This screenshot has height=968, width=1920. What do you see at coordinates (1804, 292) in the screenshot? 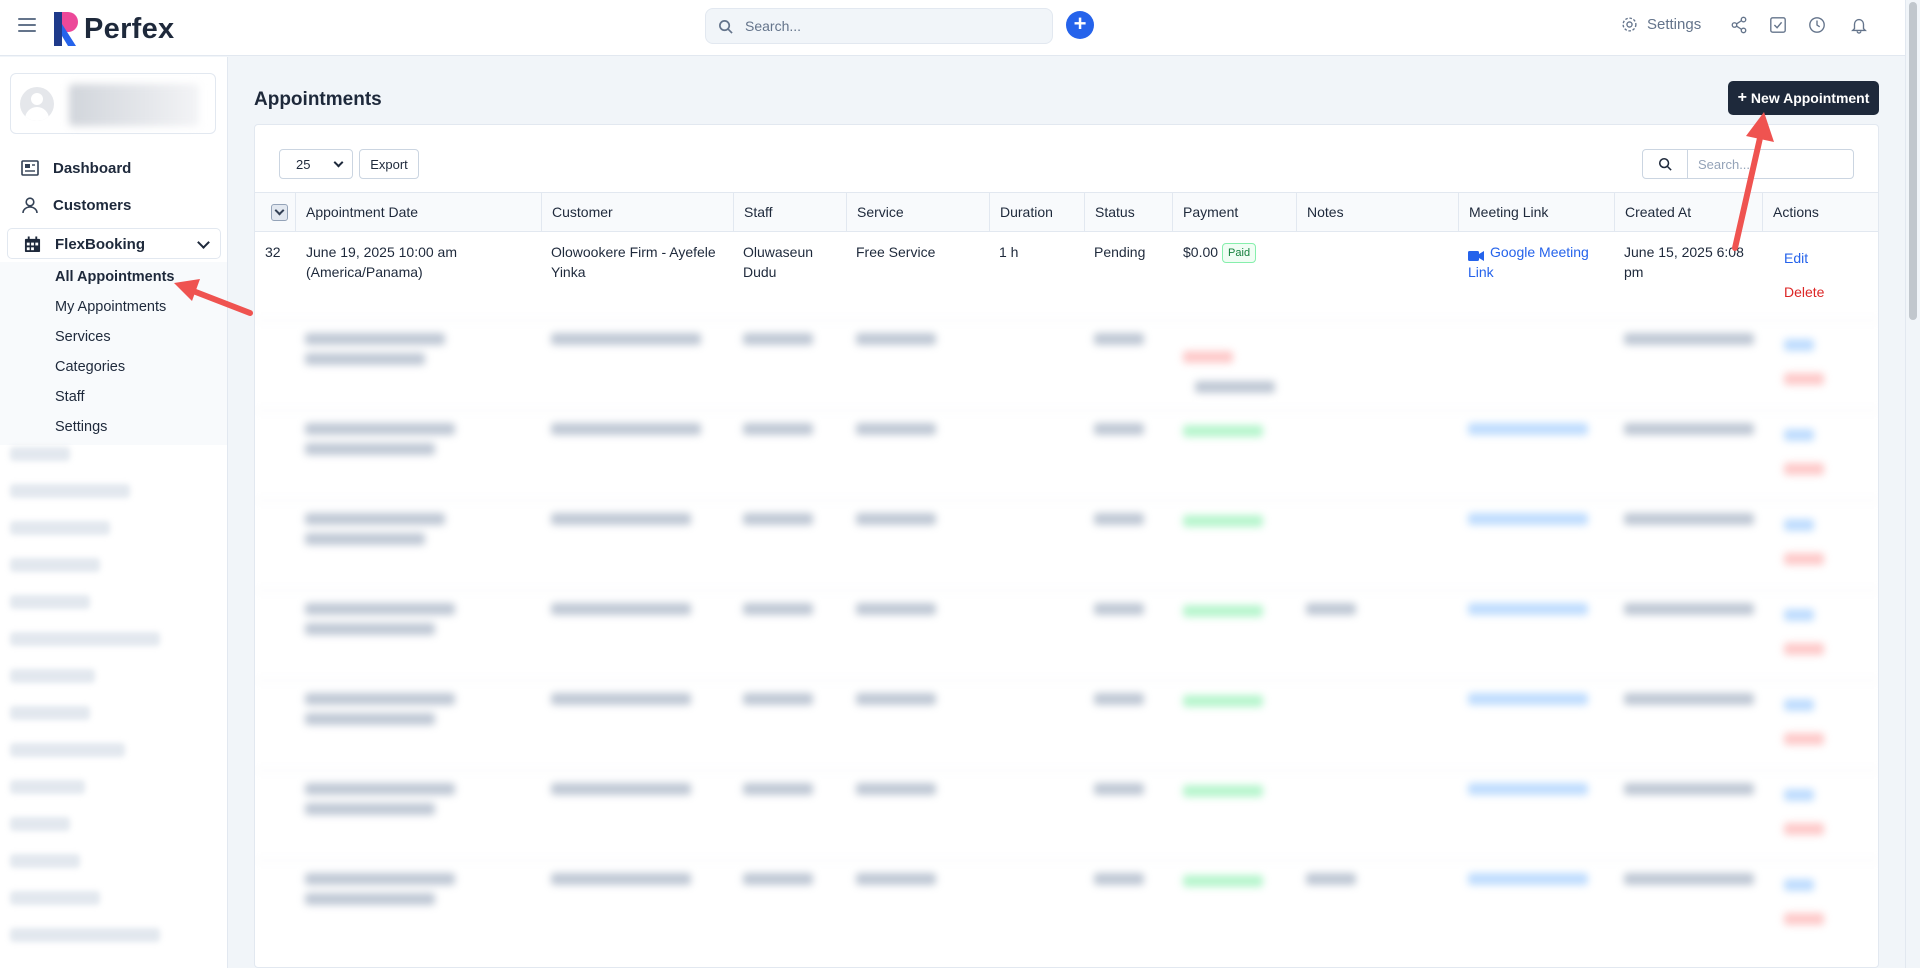
I see `delete-link: Delete` at bounding box center [1804, 292].